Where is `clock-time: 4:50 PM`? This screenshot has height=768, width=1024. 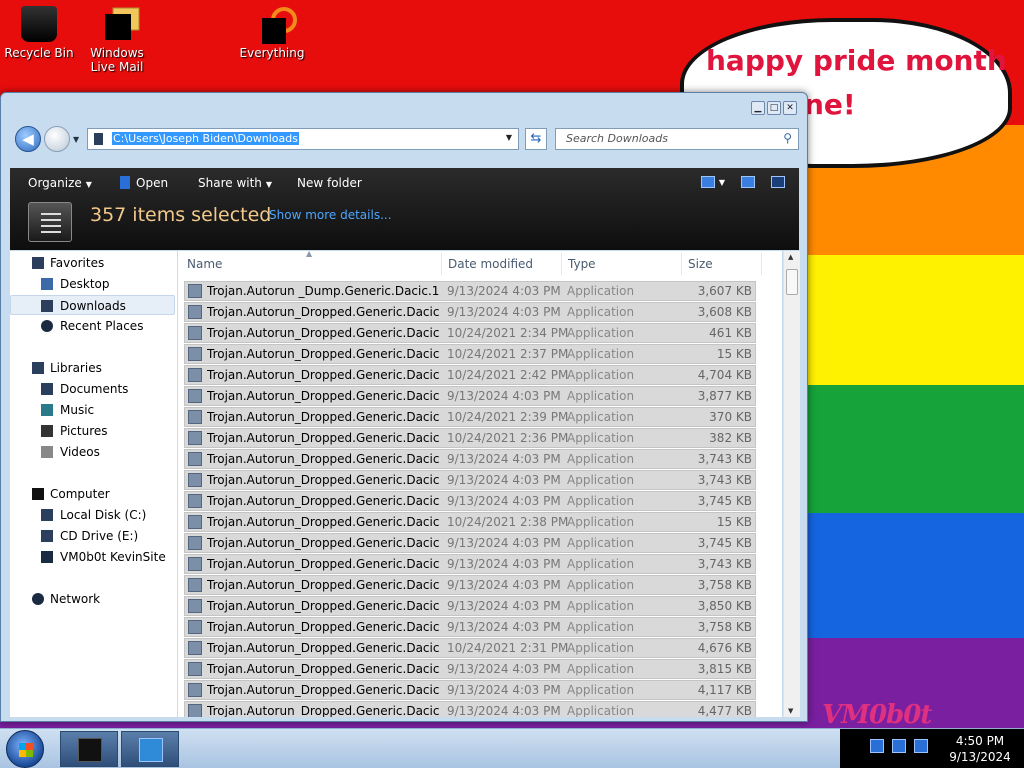 clock-time: 4:50 PM is located at coordinates (980, 741).